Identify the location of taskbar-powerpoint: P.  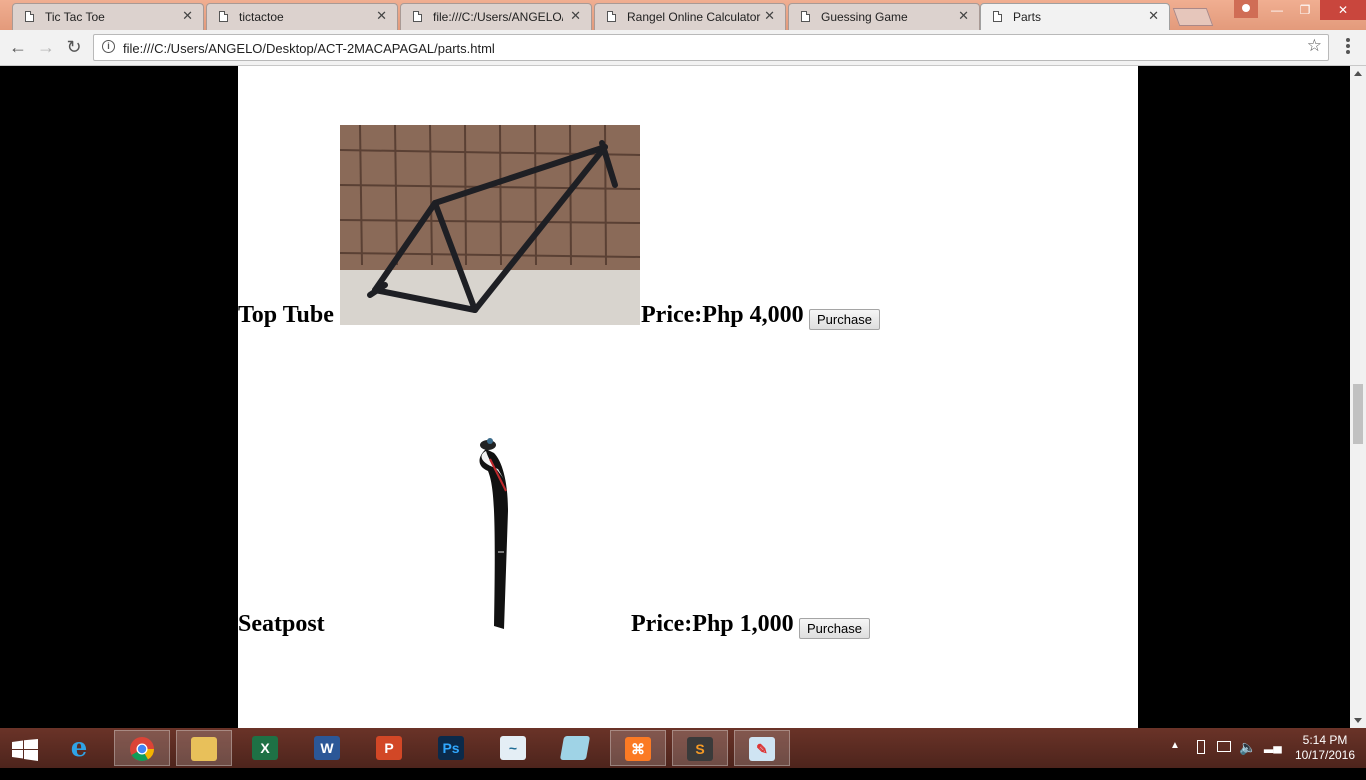
(390, 748).